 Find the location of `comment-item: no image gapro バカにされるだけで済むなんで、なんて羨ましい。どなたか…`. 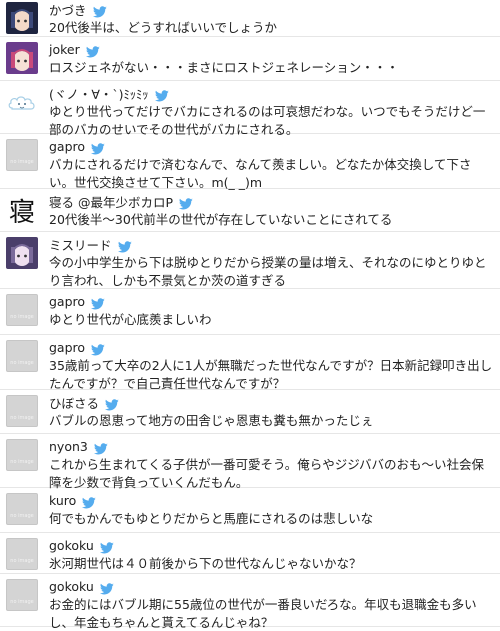

comment-item: no image gapro バカにされるだけで済むなんで、なんて羨ましい。どなたか… is located at coordinates (250, 162).